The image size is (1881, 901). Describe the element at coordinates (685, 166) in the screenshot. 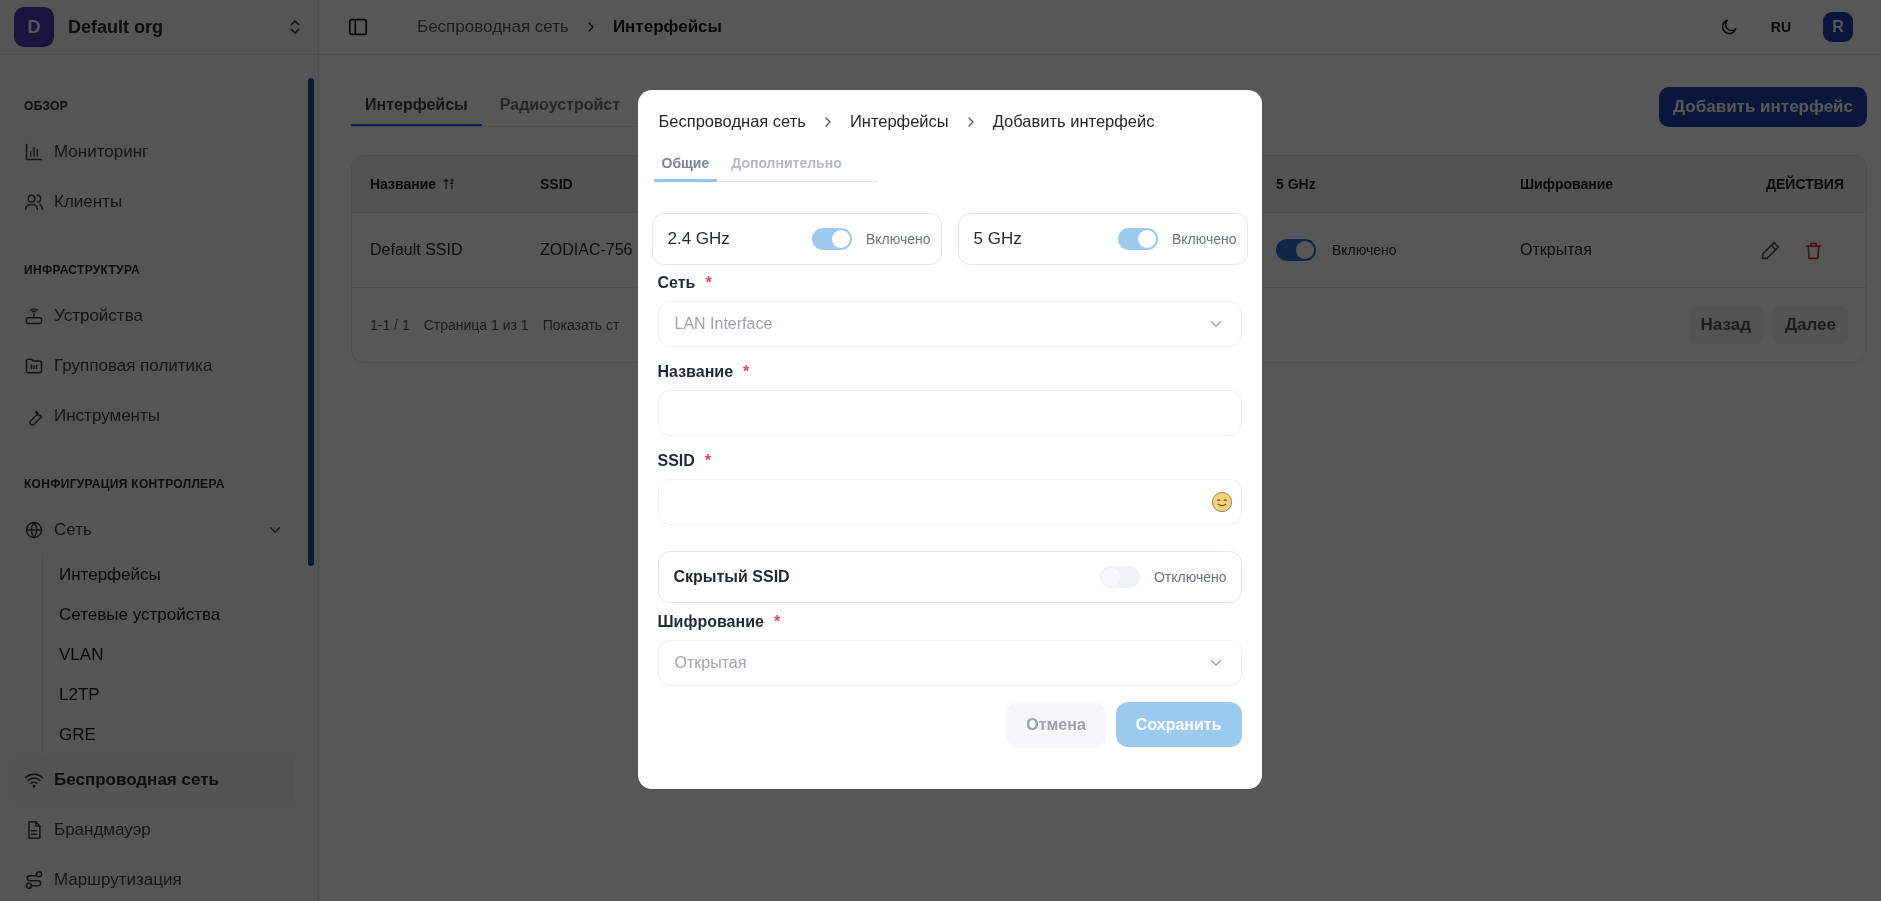

I see `dialog-tab: Общие` at that location.